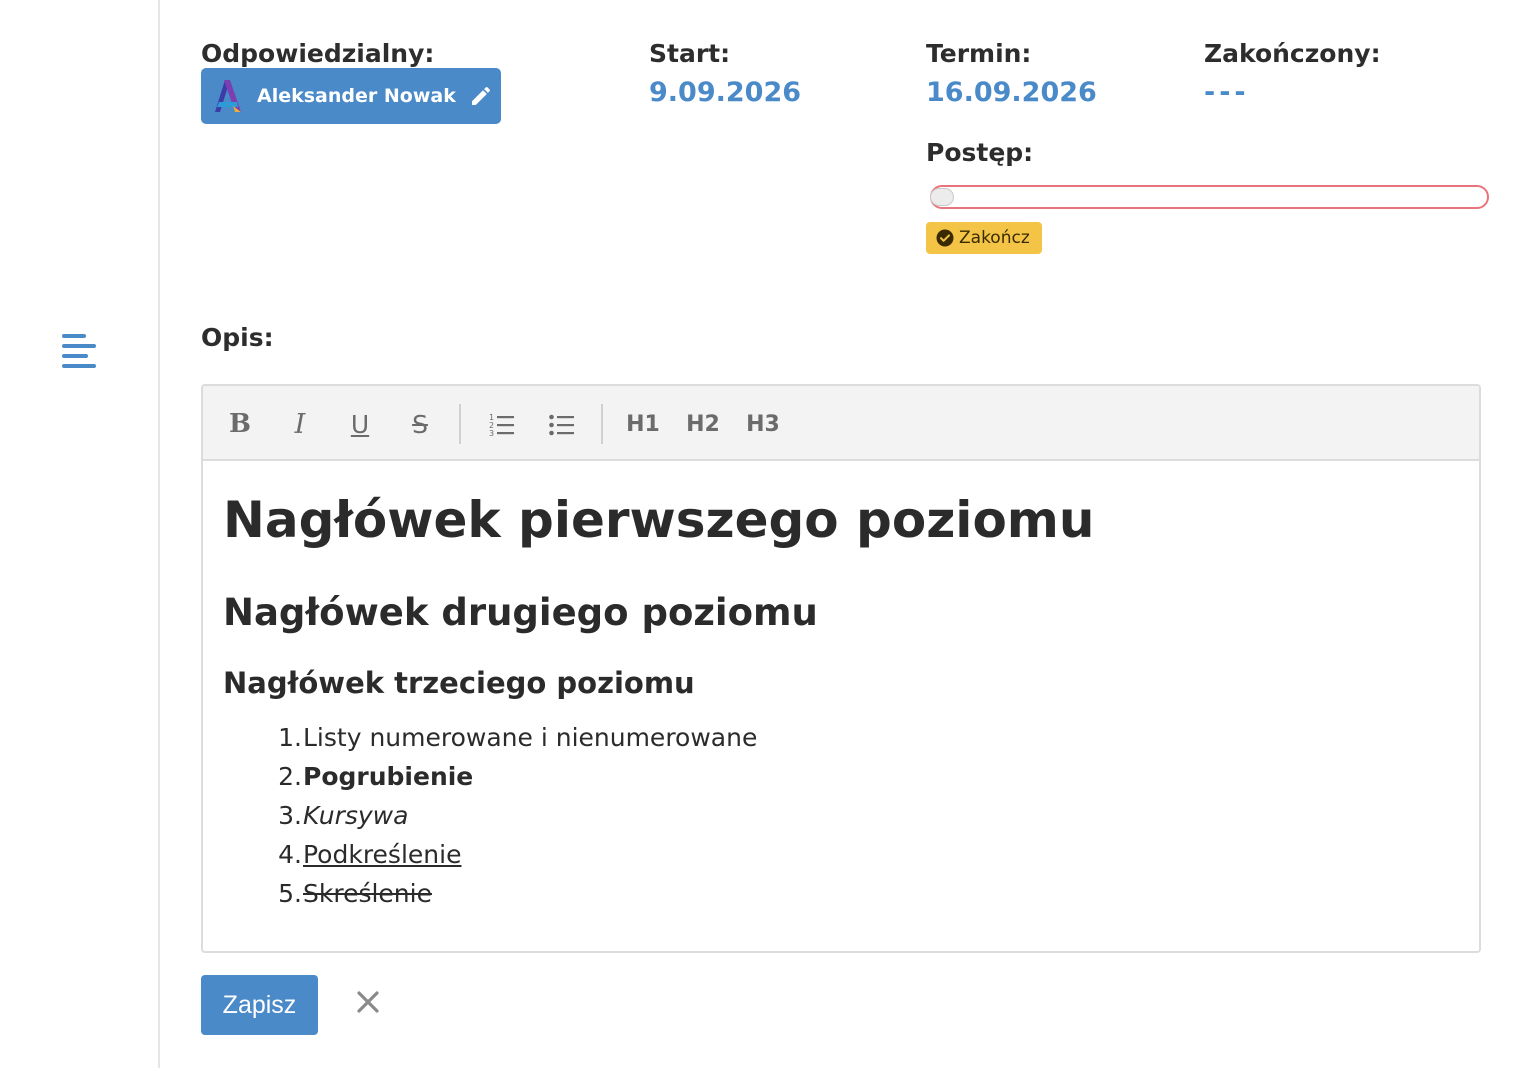 The height and width of the screenshot is (1068, 1538). I want to click on assignee-button: Aleksander Nowak, so click(351, 96).